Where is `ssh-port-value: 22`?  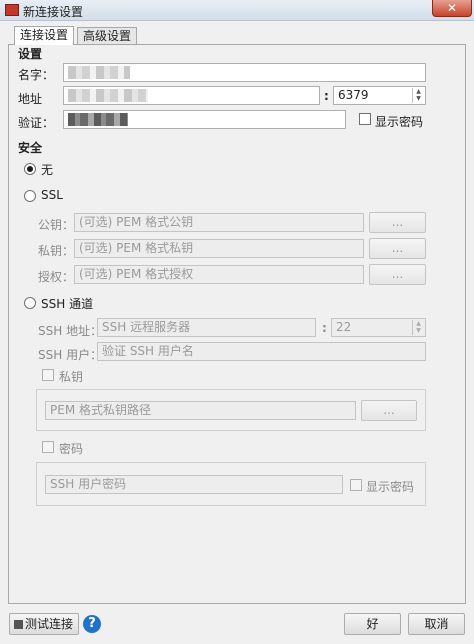
ssh-port-value: 22 is located at coordinates (344, 327).